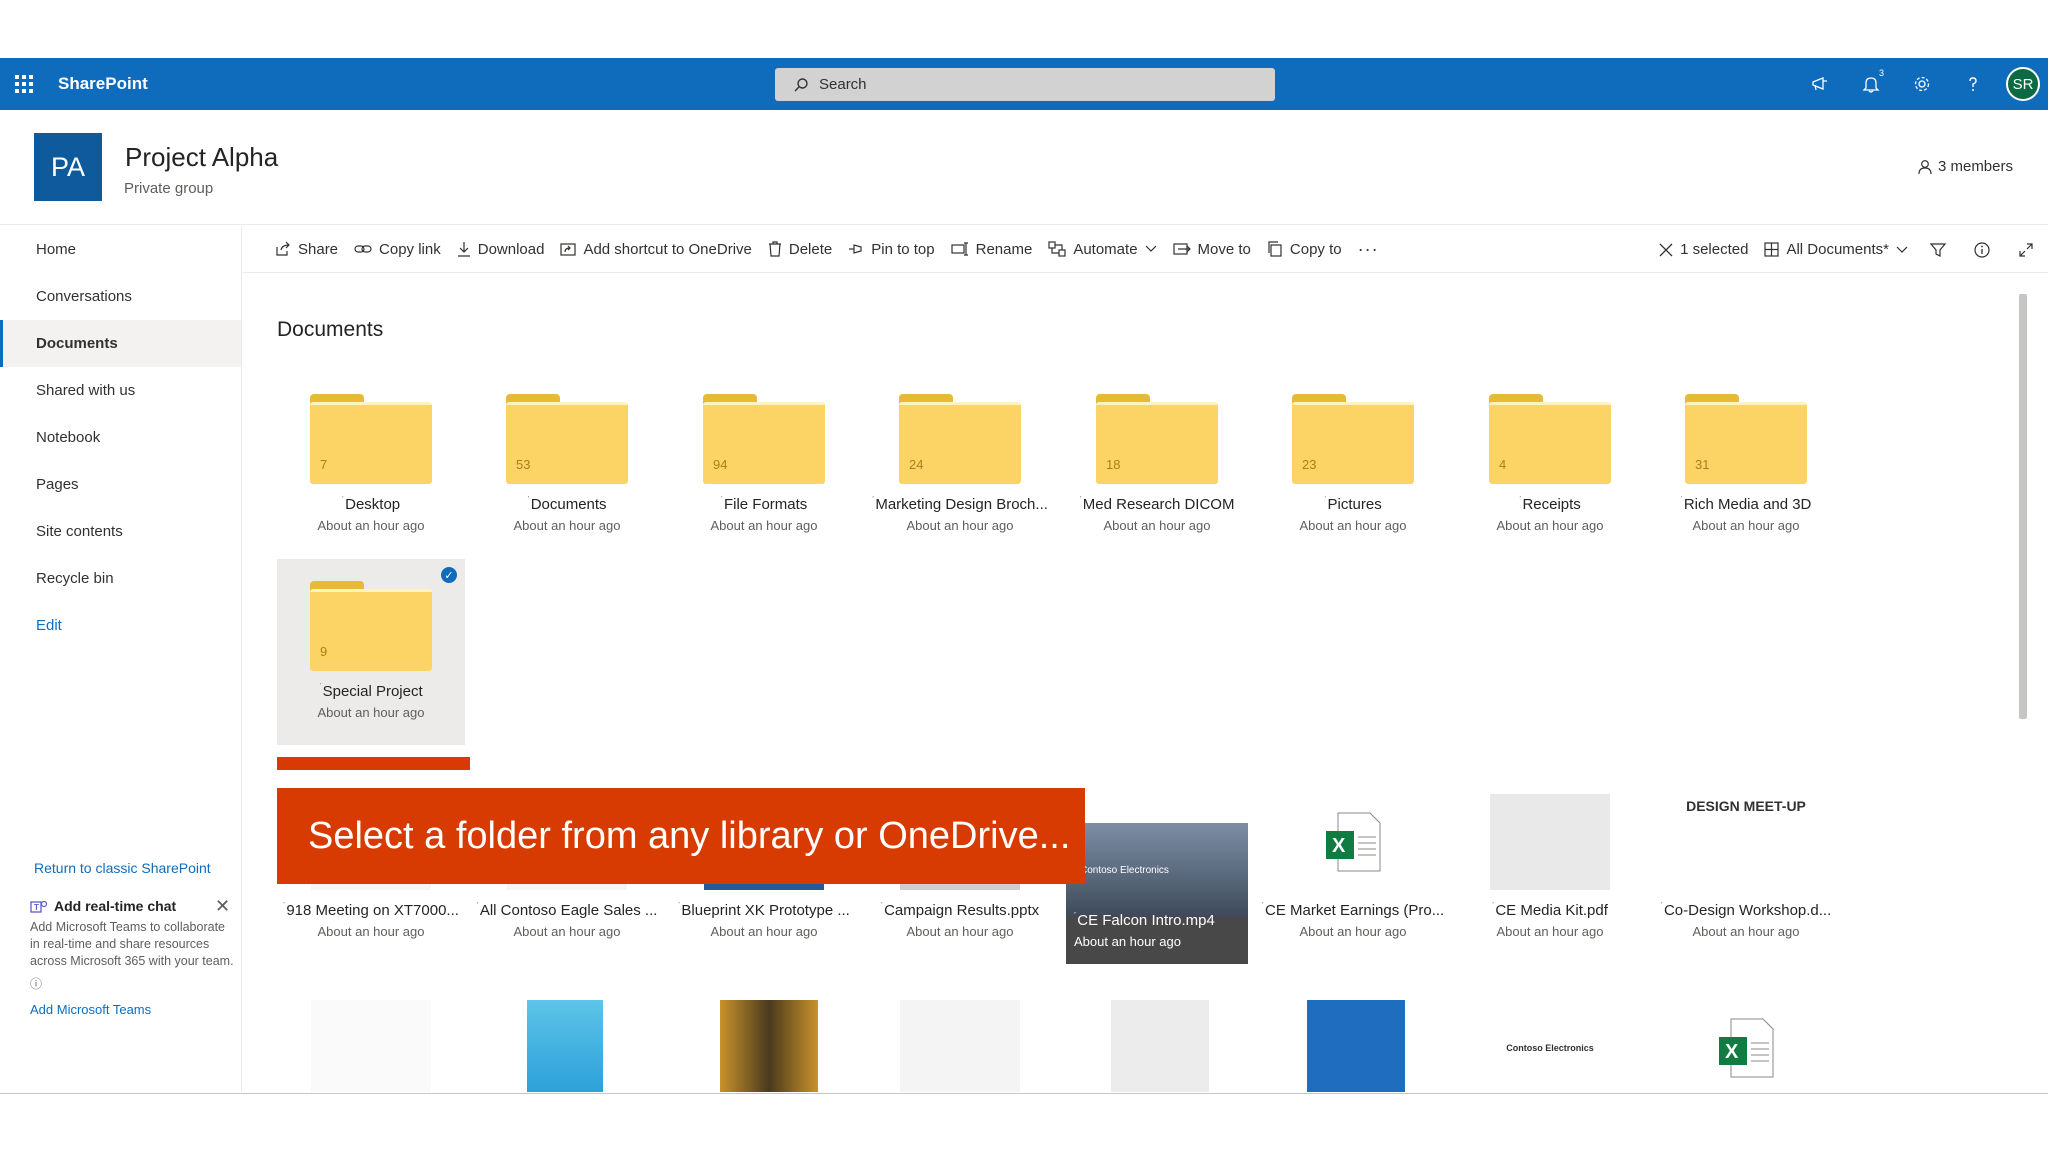 The width and height of the screenshot is (2048, 1152). I want to click on document-thumbnail, so click(371, 1046).